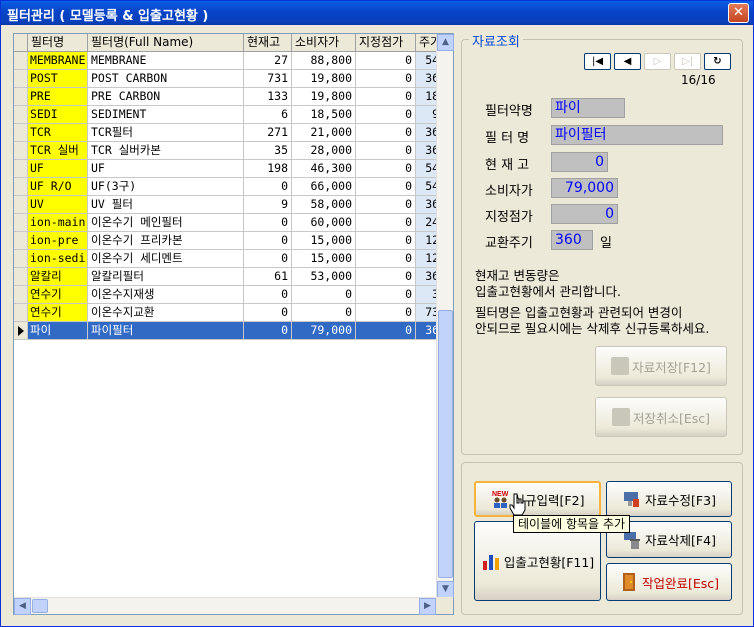 The height and width of the screenshot is (627, 754). What do you see at coordinates (584, 188) in the screenshot?
I see `price-field: 79,000` at bounding box center [584, 188].